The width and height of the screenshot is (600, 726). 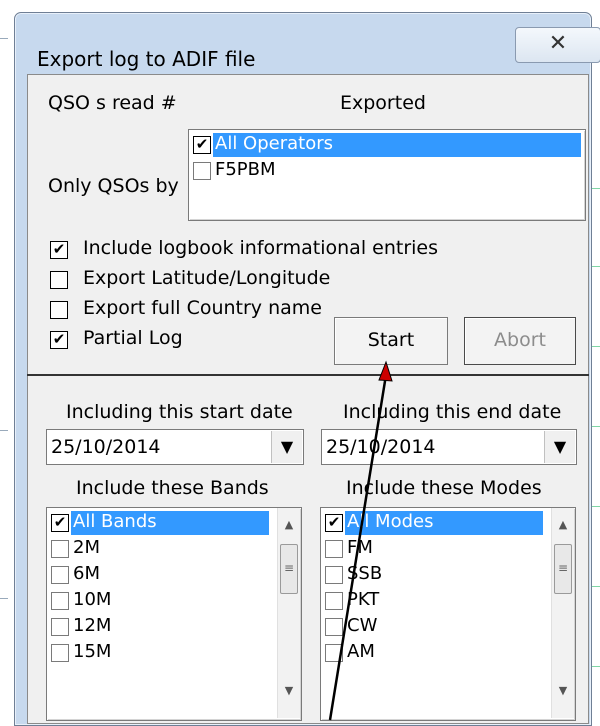 I want to click on close-button: ✕, so click(x=557, y=45).